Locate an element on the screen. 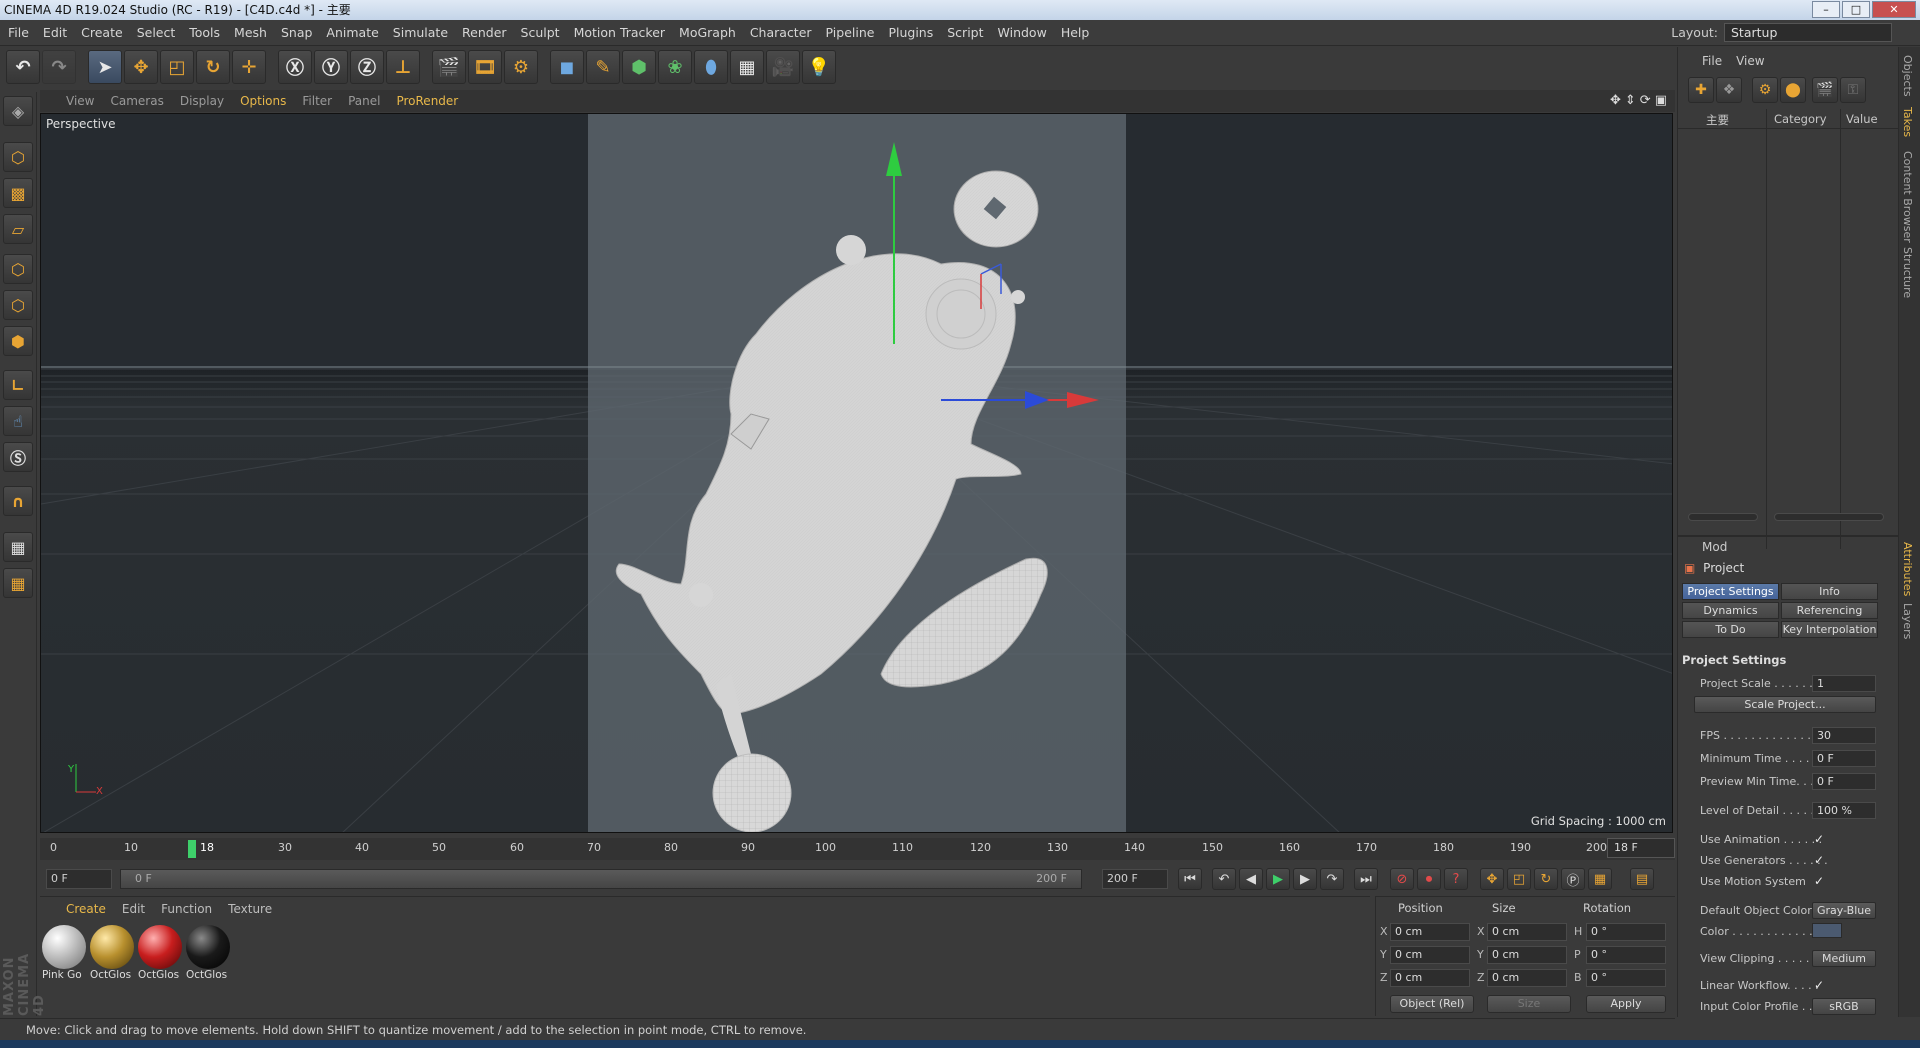 The height and width of the screenshot is (1048, 1920). end-frame-field: 200 F is located at coordinates (1135, 879).